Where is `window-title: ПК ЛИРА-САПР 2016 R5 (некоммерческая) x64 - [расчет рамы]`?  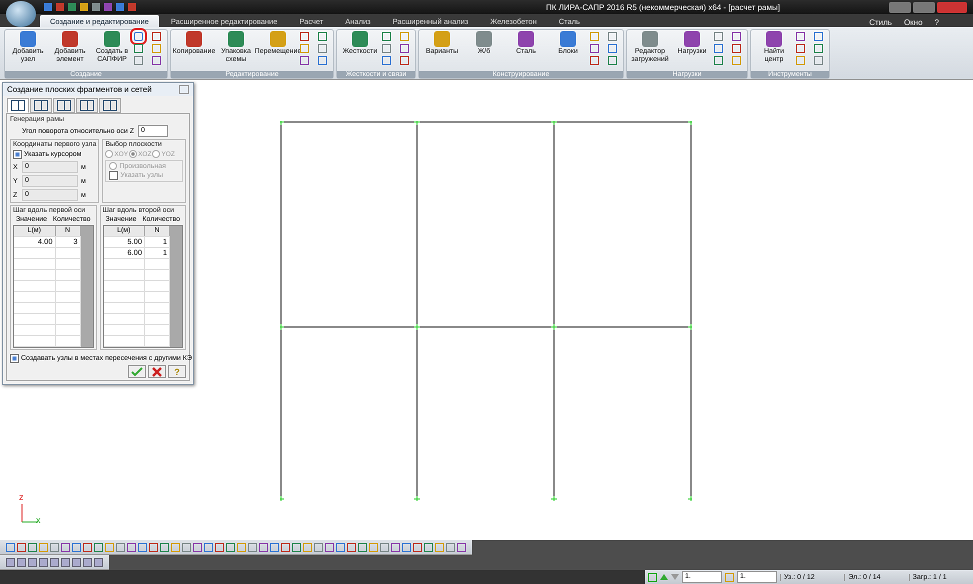 window-title: ПК ЛИРА-САПР 2016 R5 (некоммерческая) x64 - [расчет рамы] is located at coordinates (663, 7).